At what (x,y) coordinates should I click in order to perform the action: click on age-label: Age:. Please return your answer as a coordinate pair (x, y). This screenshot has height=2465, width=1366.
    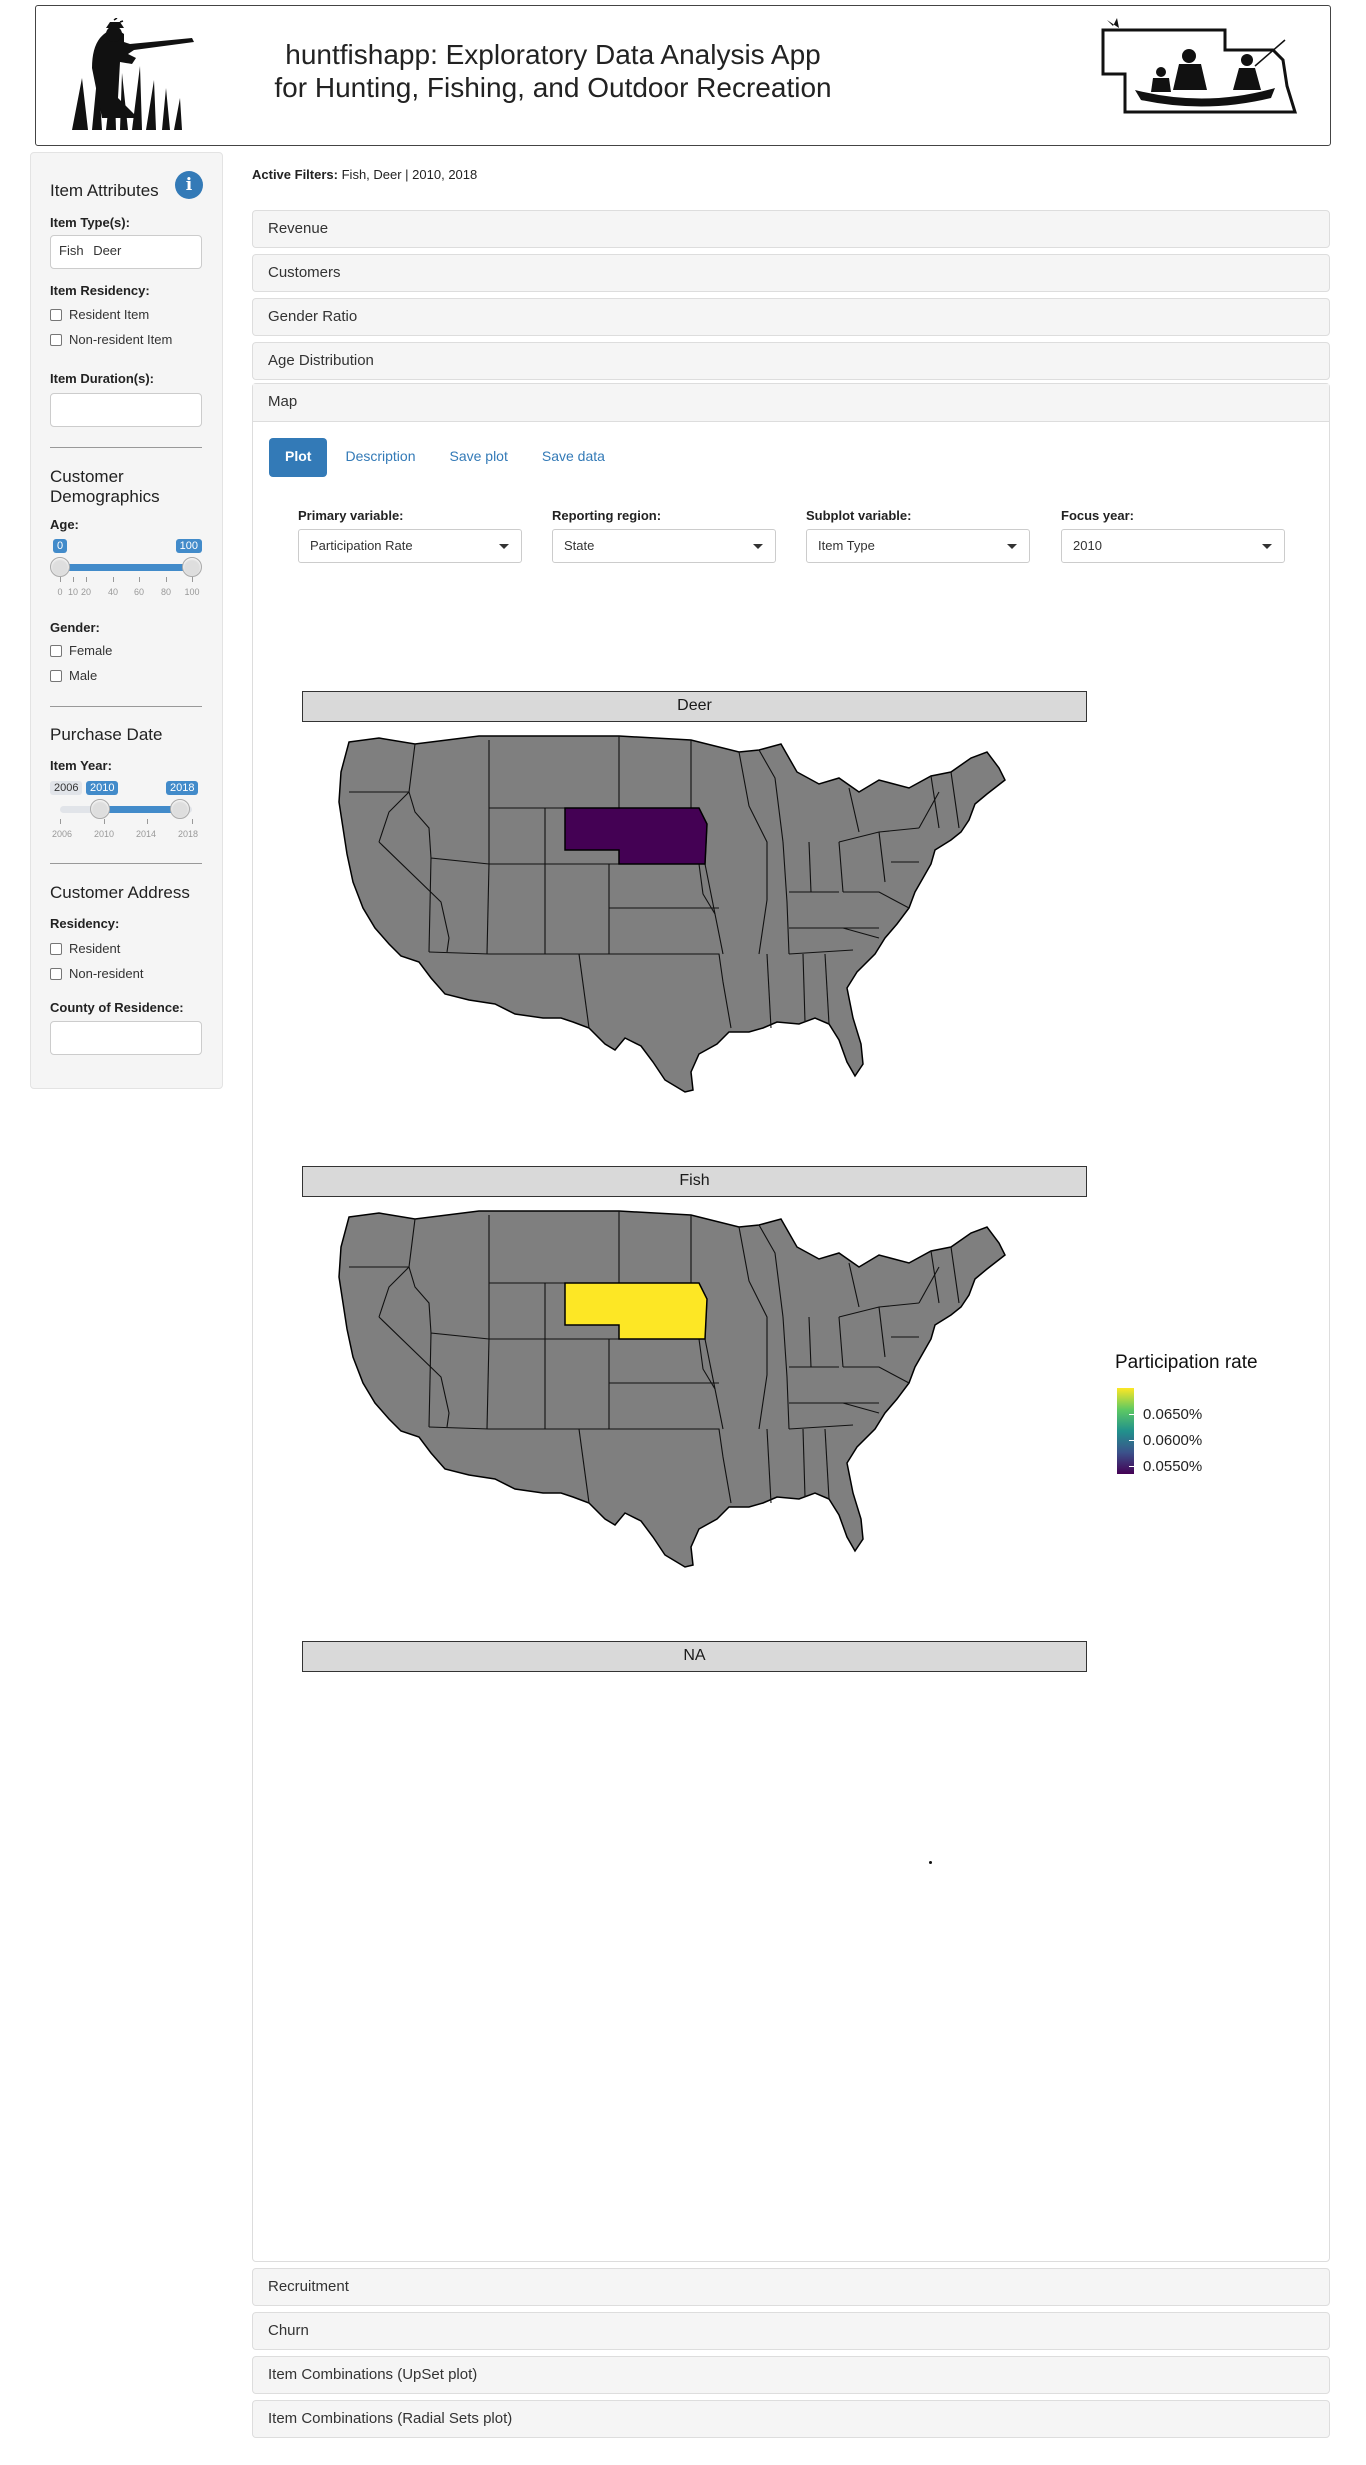
    Looking at the image, I should click on (64, 524).